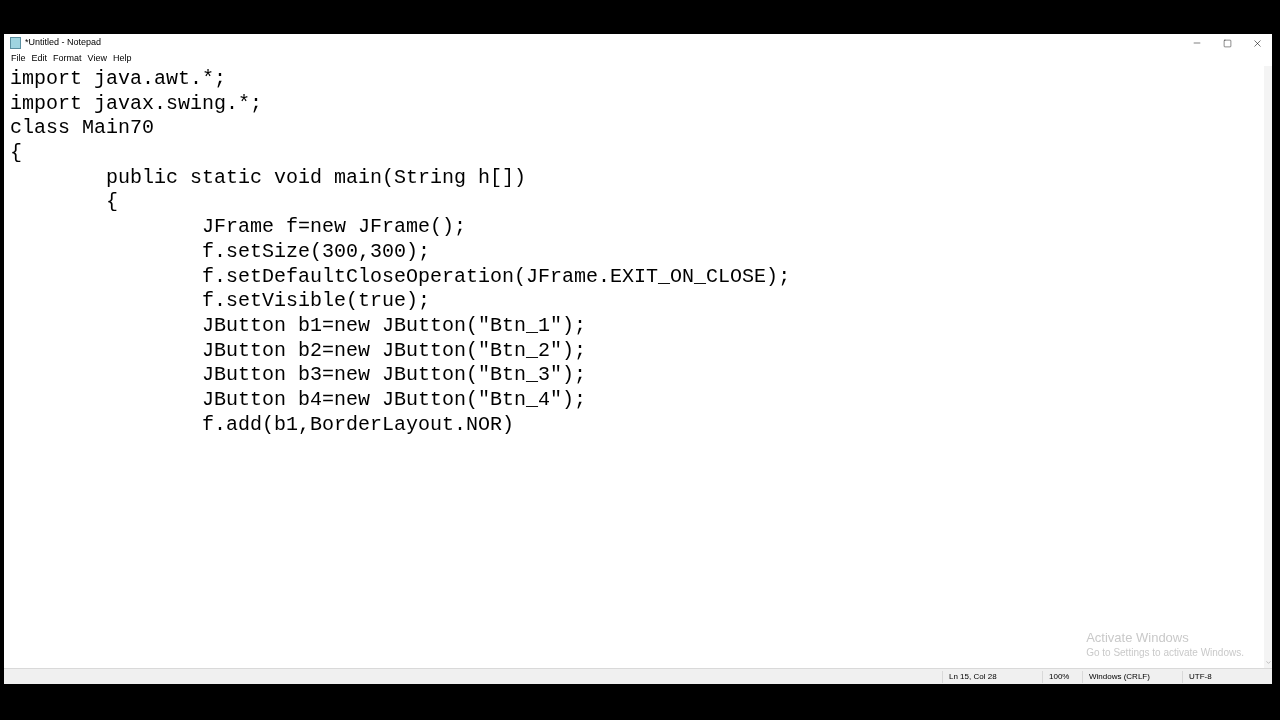 This screenshot has width=1280, height=720. What do you see at coordinates (63, 43) in the screenshot?
I see `window-title: *Untitled - Notepad` at bounding box center [63, 43].